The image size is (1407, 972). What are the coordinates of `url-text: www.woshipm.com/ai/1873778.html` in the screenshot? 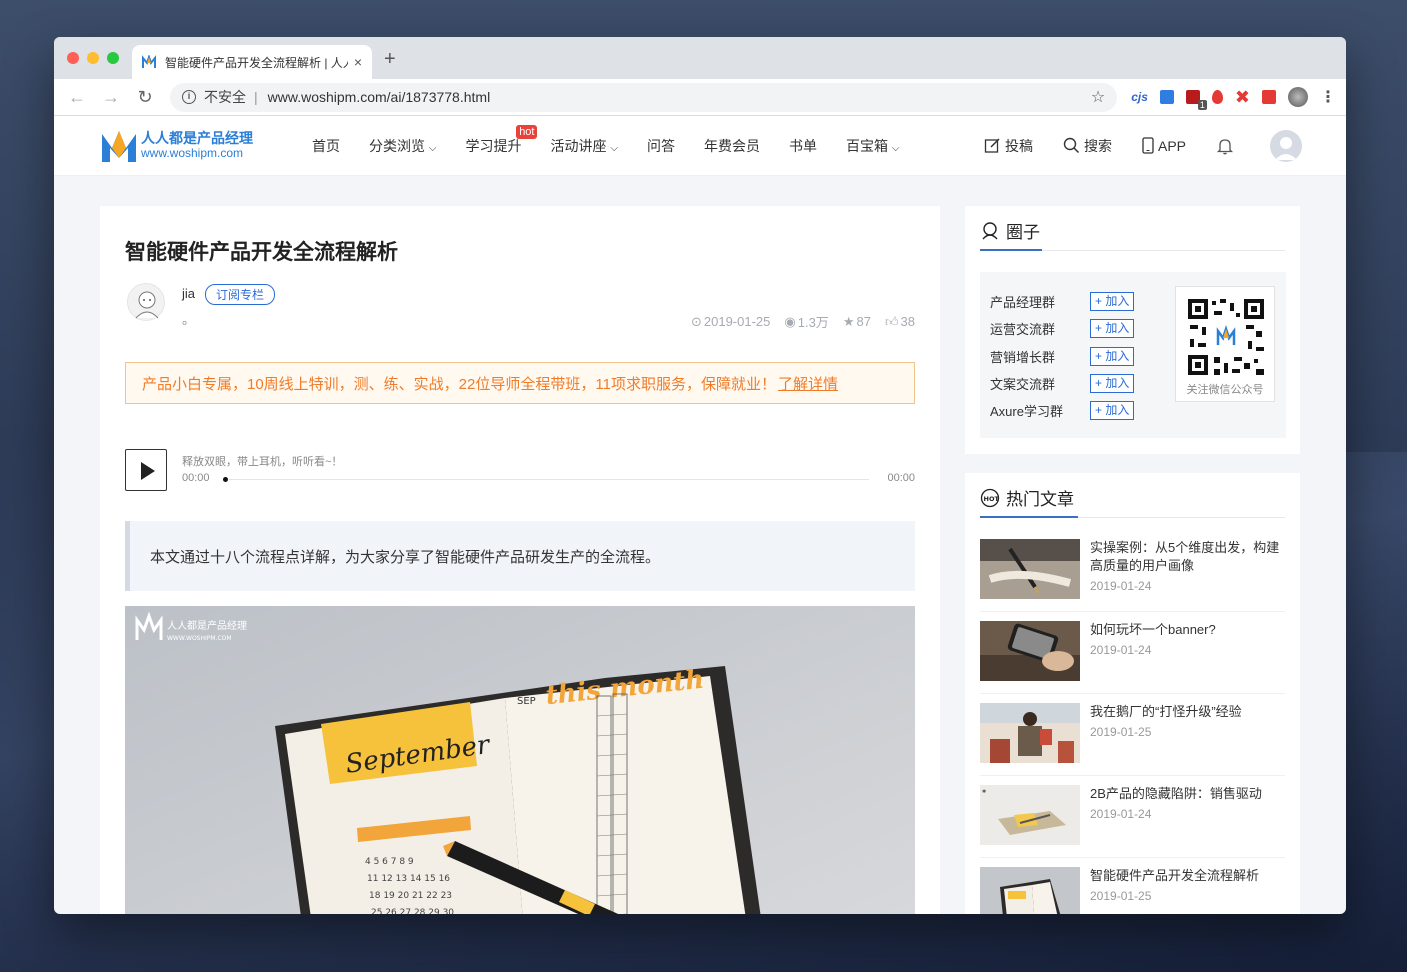 It's located at (679, 97).